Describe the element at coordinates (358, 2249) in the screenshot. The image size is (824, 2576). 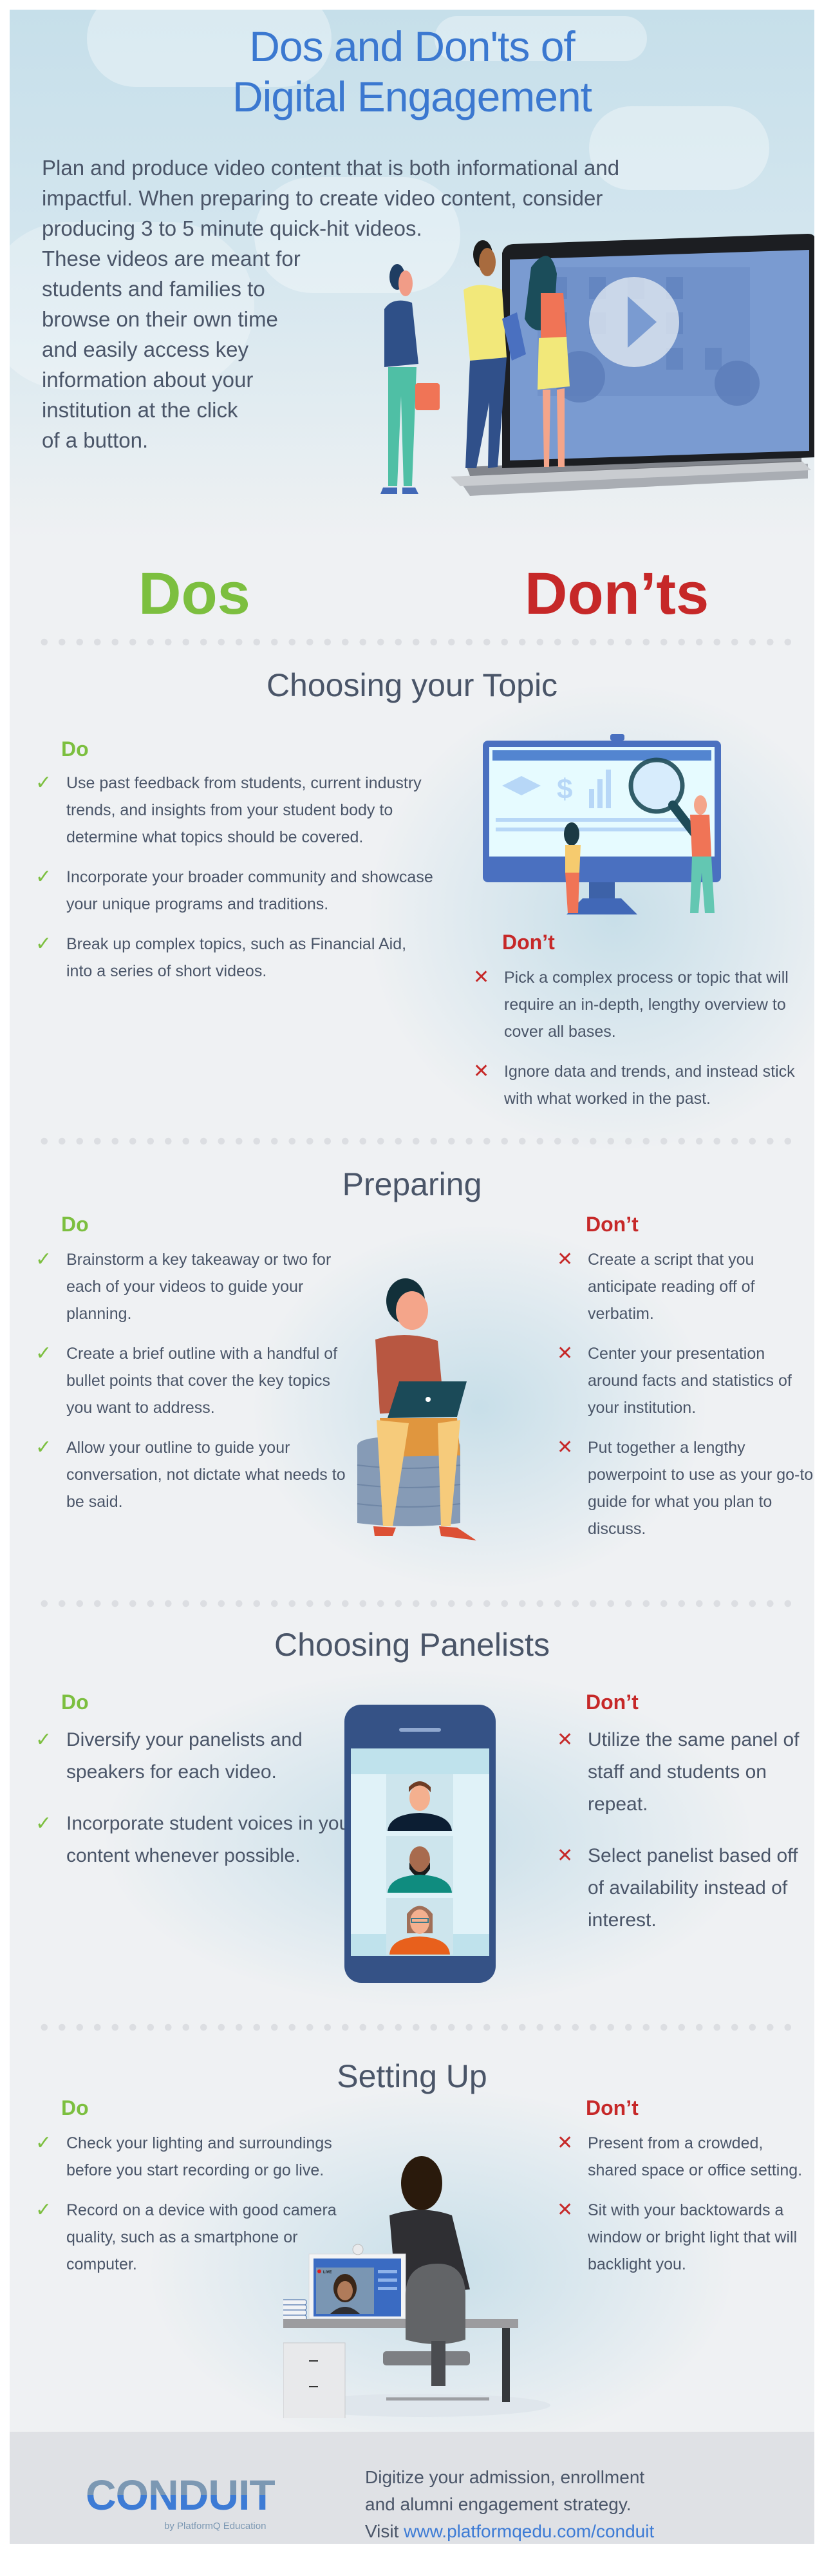
I see `webcam-icon` at that location.